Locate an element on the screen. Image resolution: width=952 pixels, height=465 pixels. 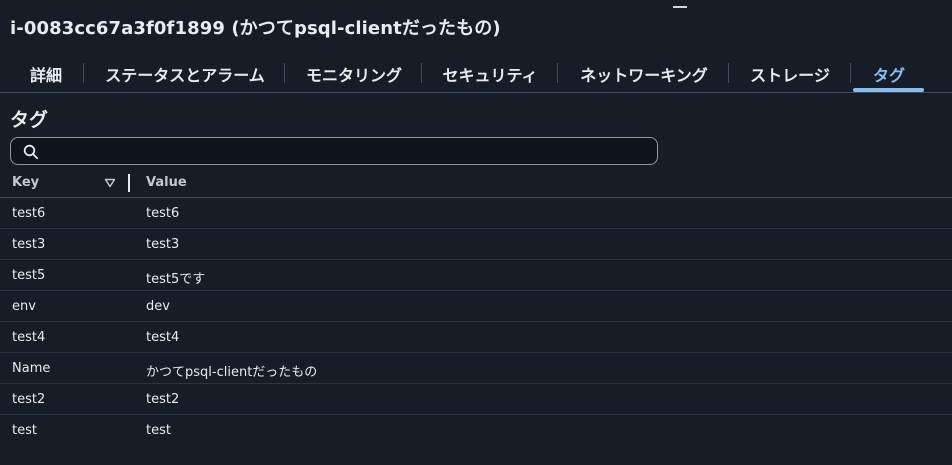
table-row: test5 test5です is located at coordinates (476, 275).